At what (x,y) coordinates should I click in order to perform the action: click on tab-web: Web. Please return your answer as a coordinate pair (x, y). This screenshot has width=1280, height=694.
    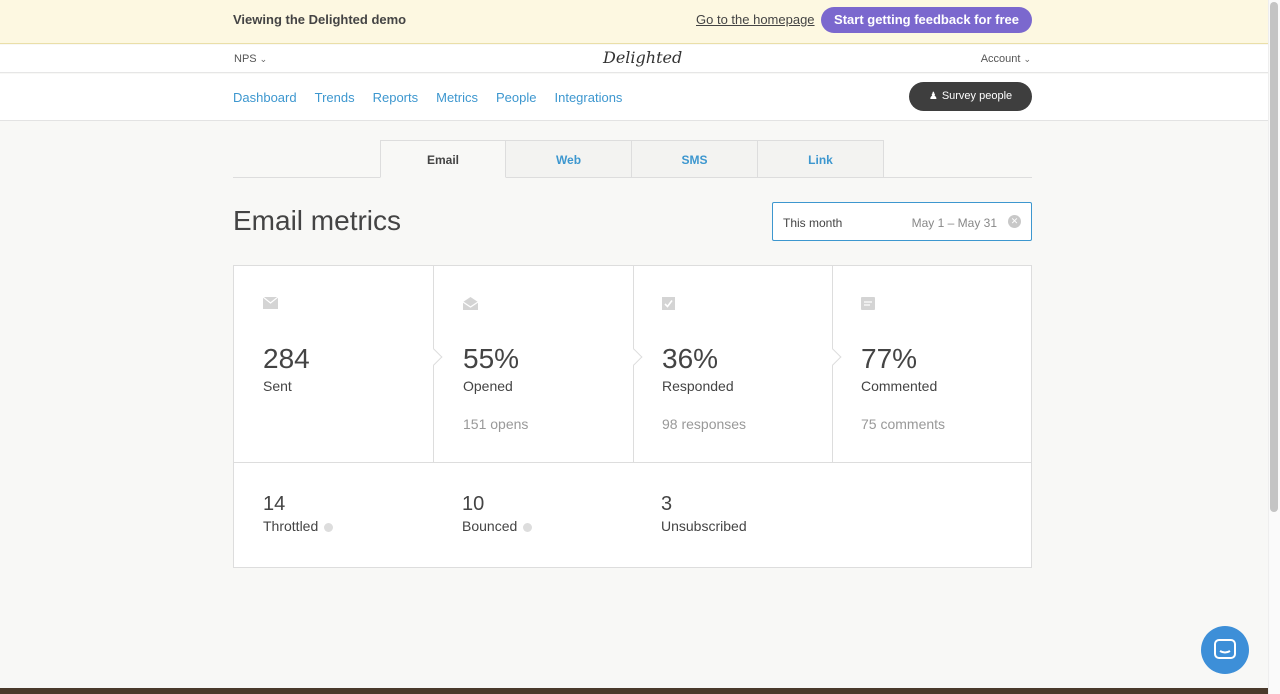
    Looking at the image, I should click on (569, 159).